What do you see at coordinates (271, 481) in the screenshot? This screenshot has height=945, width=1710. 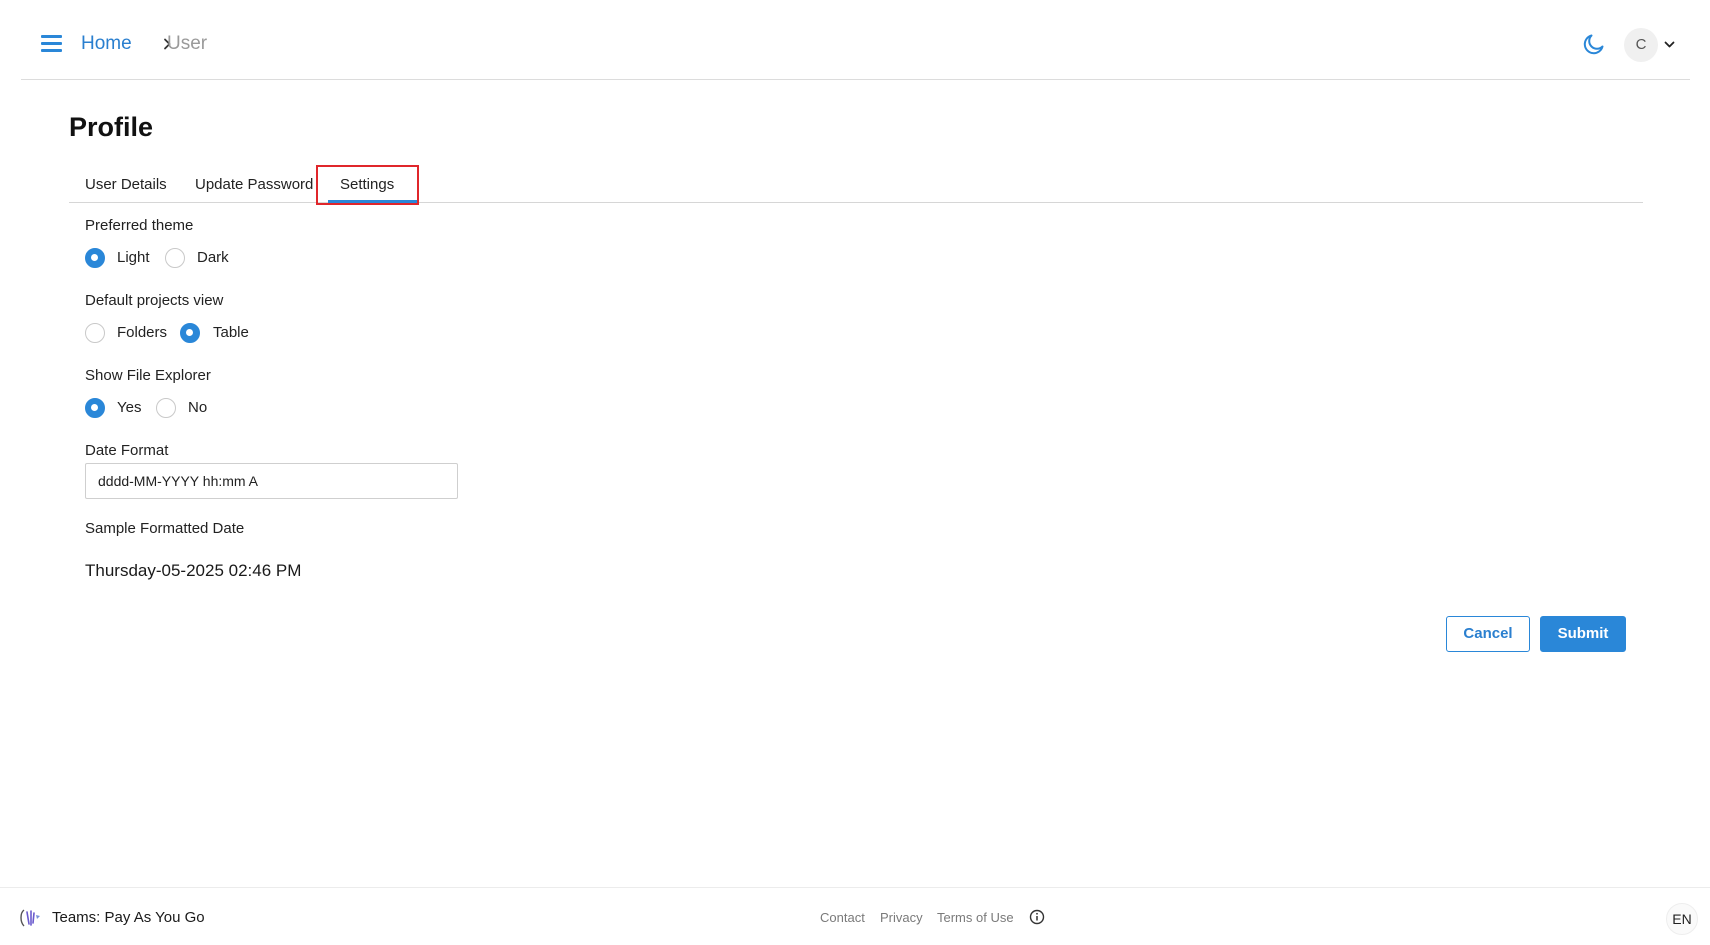 I see `date-format-input` at bounding box center [271, 481].